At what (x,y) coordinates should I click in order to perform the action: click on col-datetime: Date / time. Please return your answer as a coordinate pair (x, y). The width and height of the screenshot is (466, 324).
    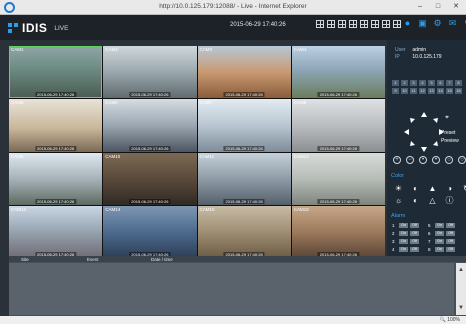
    Looking at the image, I should click on (162, 259).